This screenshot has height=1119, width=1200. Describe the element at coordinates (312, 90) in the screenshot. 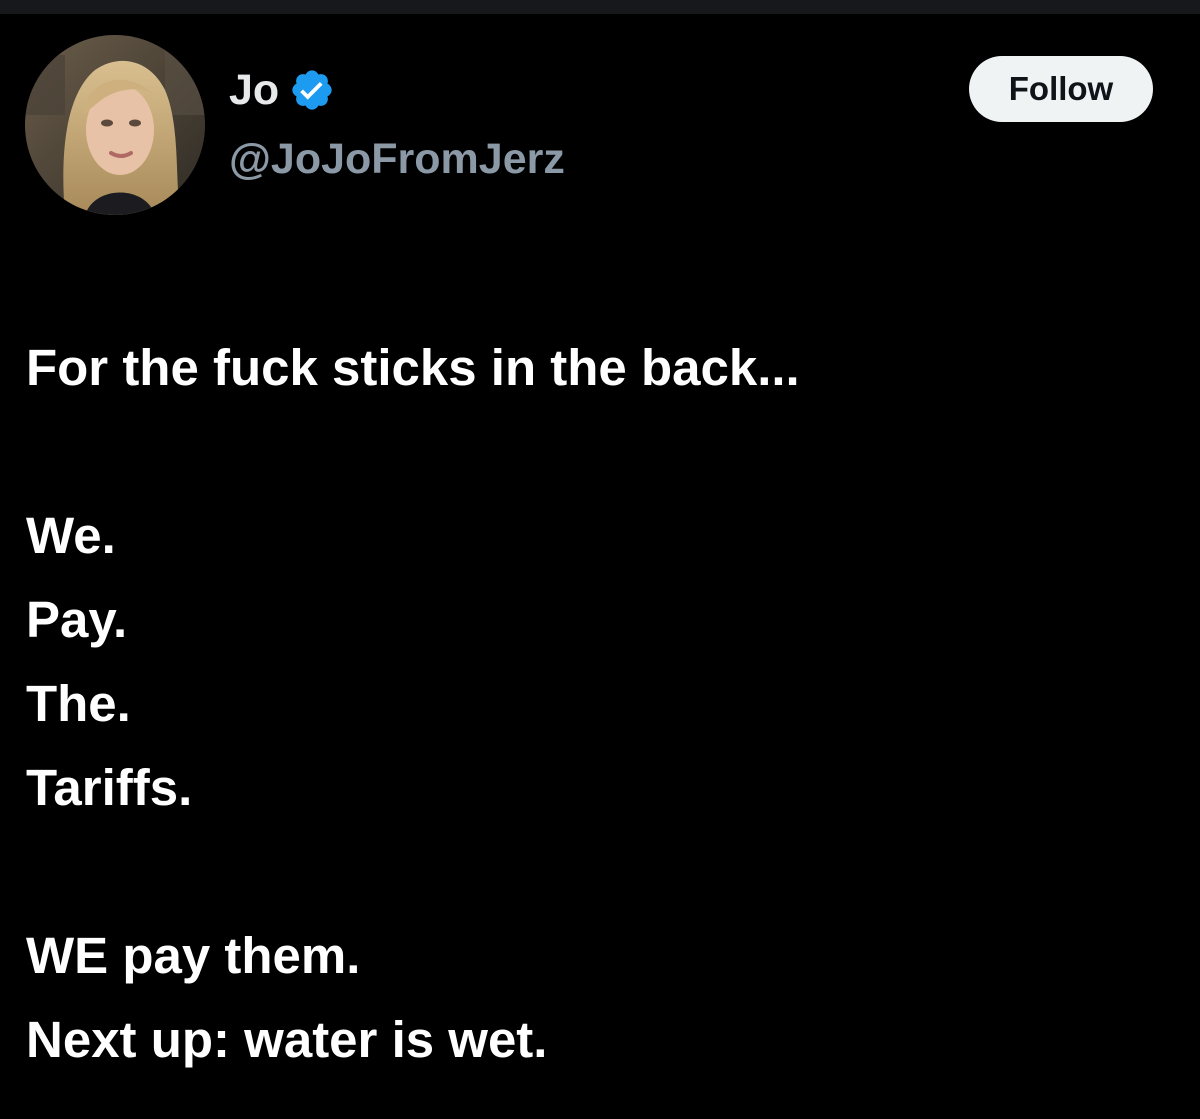

I see `verified-badge-icon` at that location.